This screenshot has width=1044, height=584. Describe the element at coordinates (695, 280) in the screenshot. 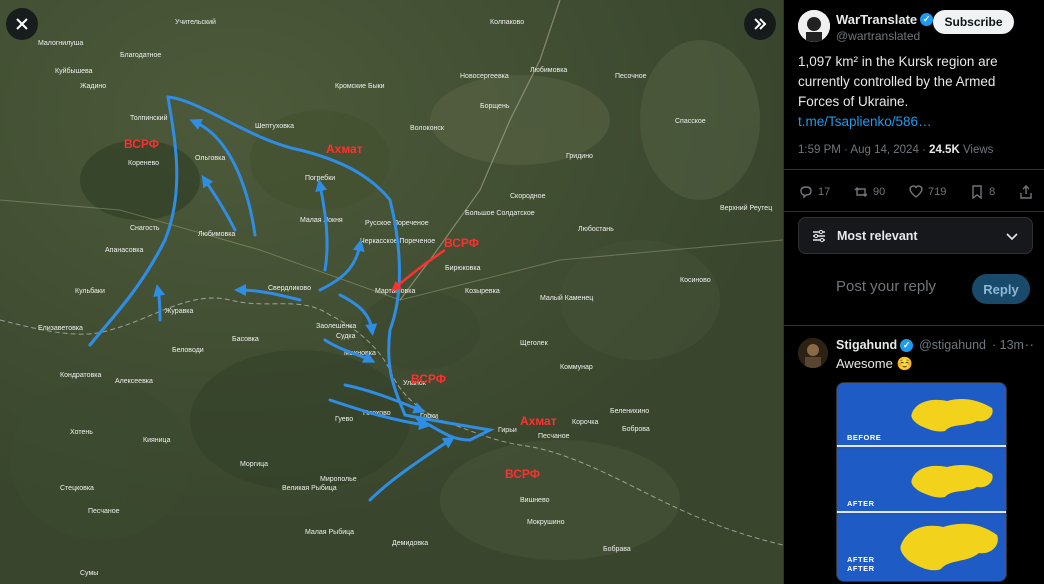

I see `place-label: Косиново` at that location.